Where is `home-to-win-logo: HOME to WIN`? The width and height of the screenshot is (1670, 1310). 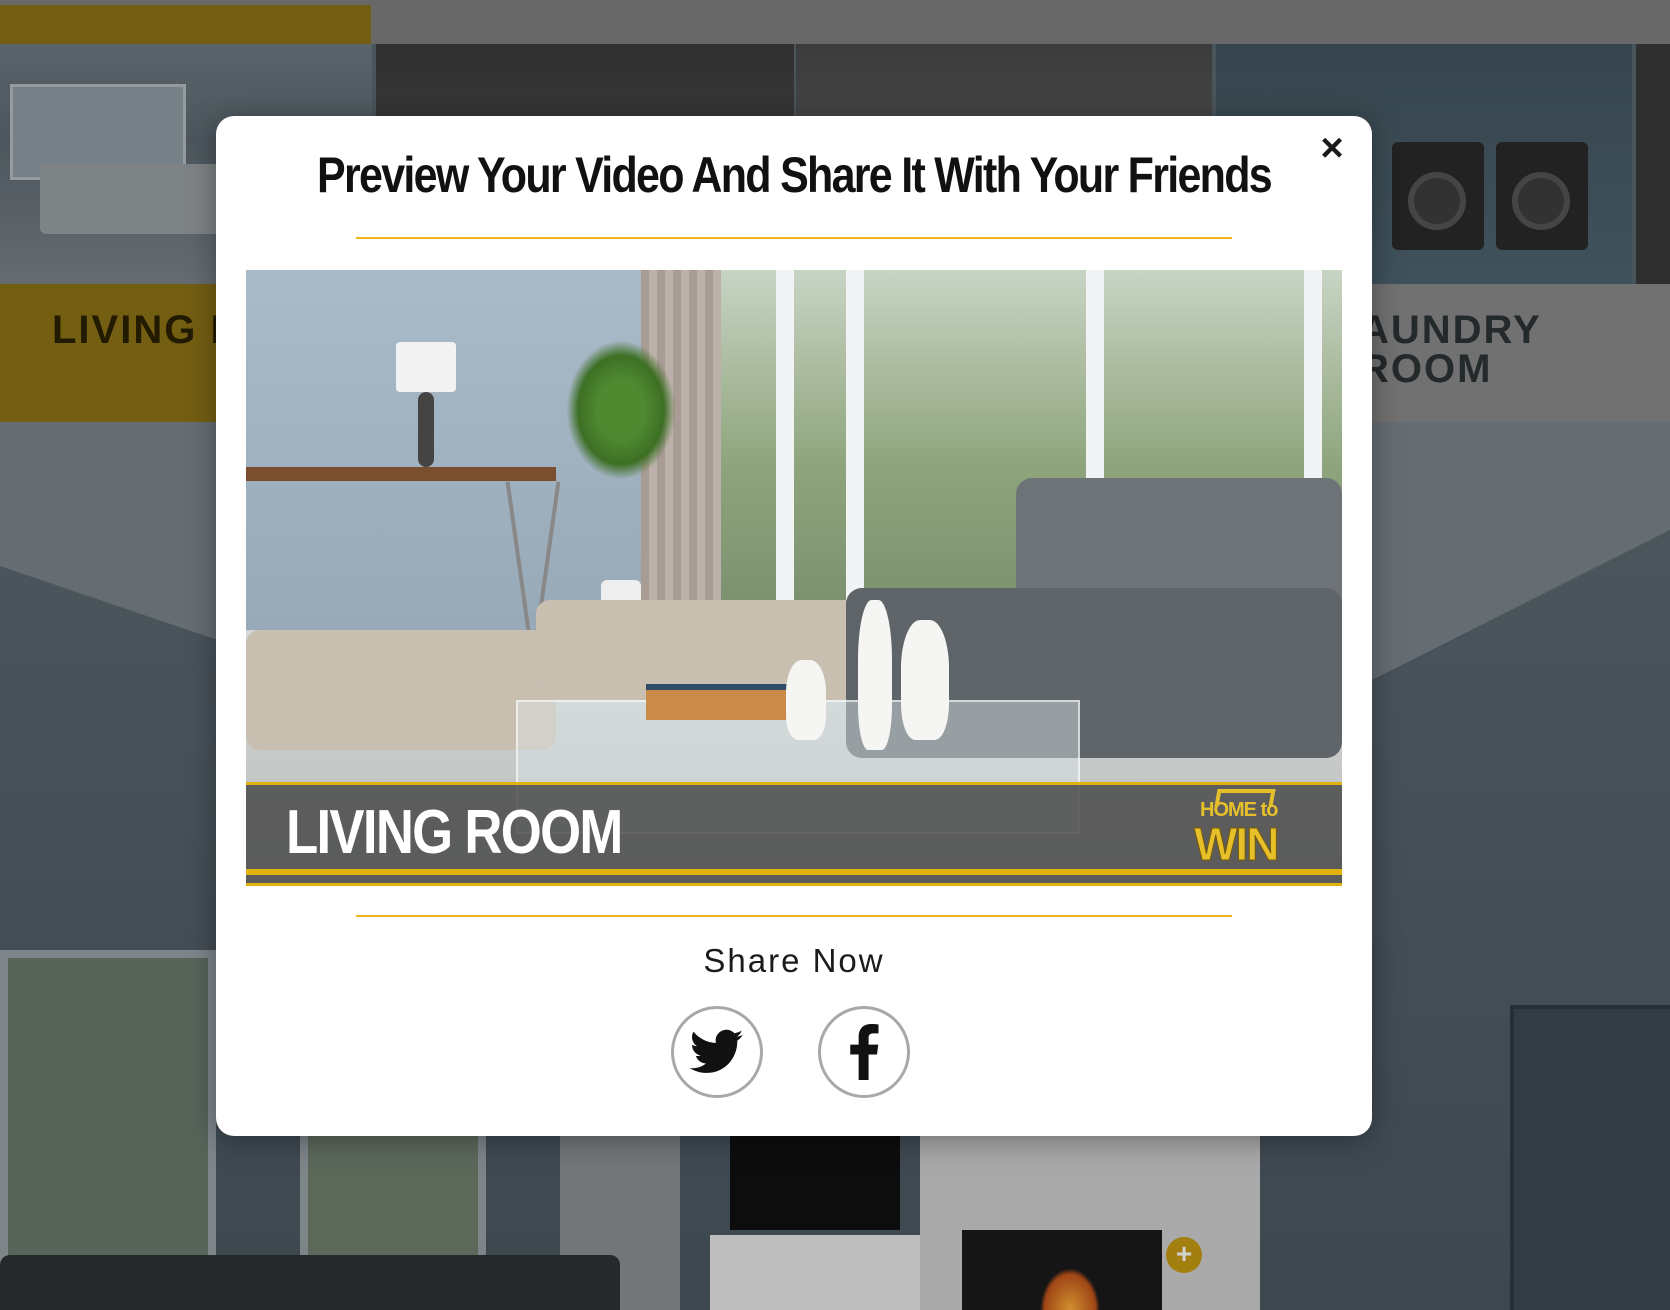
home-to-win-logo: HOME to WIN is located at coordinates (1248, 830).